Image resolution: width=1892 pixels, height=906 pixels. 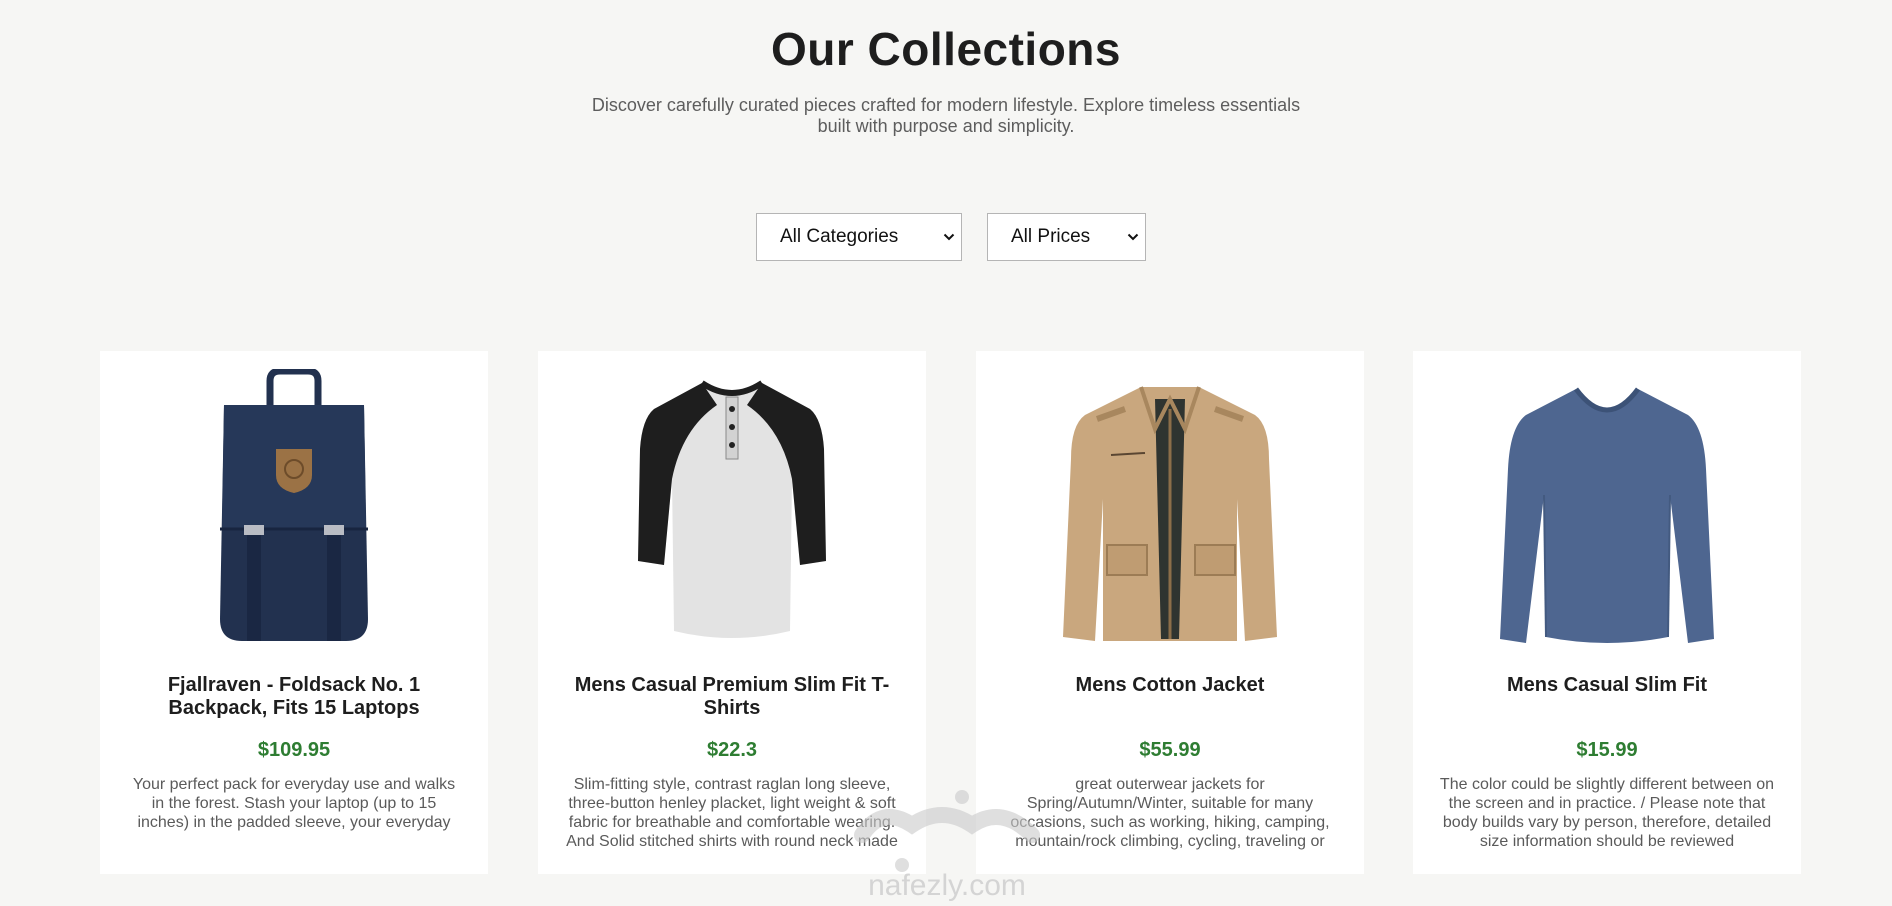 What do you see at coordinates (732, 750) in the screenshot?
I see `product-price: $22.3` at bounding box center [732, 750].